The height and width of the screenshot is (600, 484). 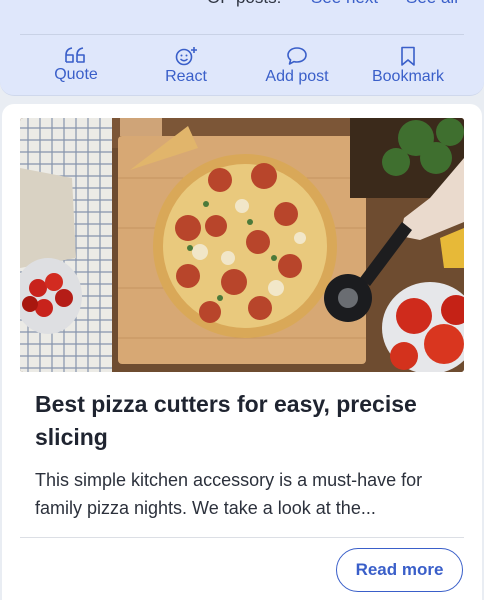 I want to click on speech-bubble-icon, so click(x=297, y=56).